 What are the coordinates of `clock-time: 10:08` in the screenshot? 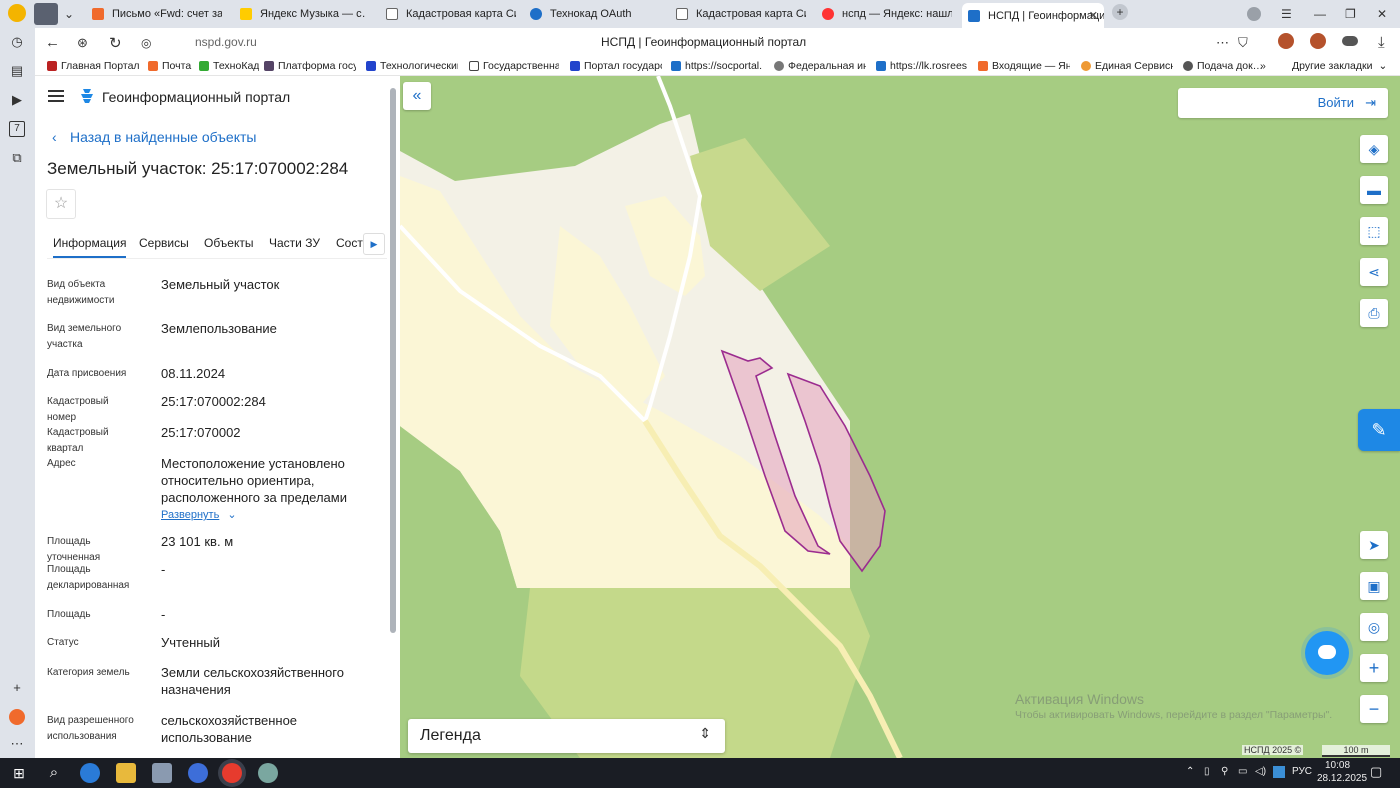 It's located at (1337, 765).